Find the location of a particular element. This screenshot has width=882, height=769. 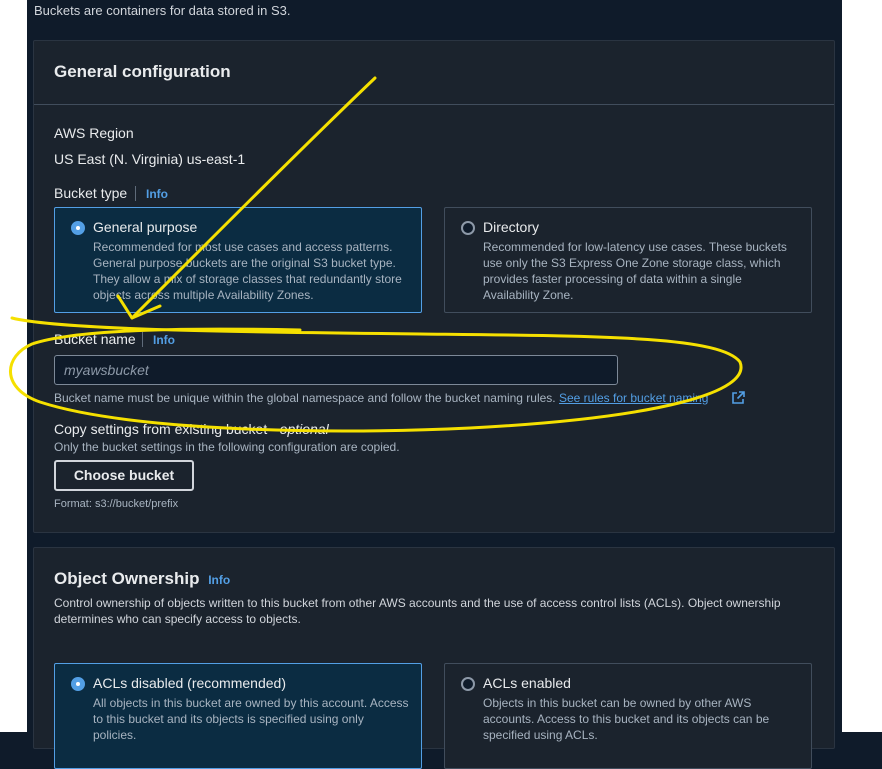

aws-region-value: US East (N. Virginia) us-east-1 is located at coordinates (150, 159).